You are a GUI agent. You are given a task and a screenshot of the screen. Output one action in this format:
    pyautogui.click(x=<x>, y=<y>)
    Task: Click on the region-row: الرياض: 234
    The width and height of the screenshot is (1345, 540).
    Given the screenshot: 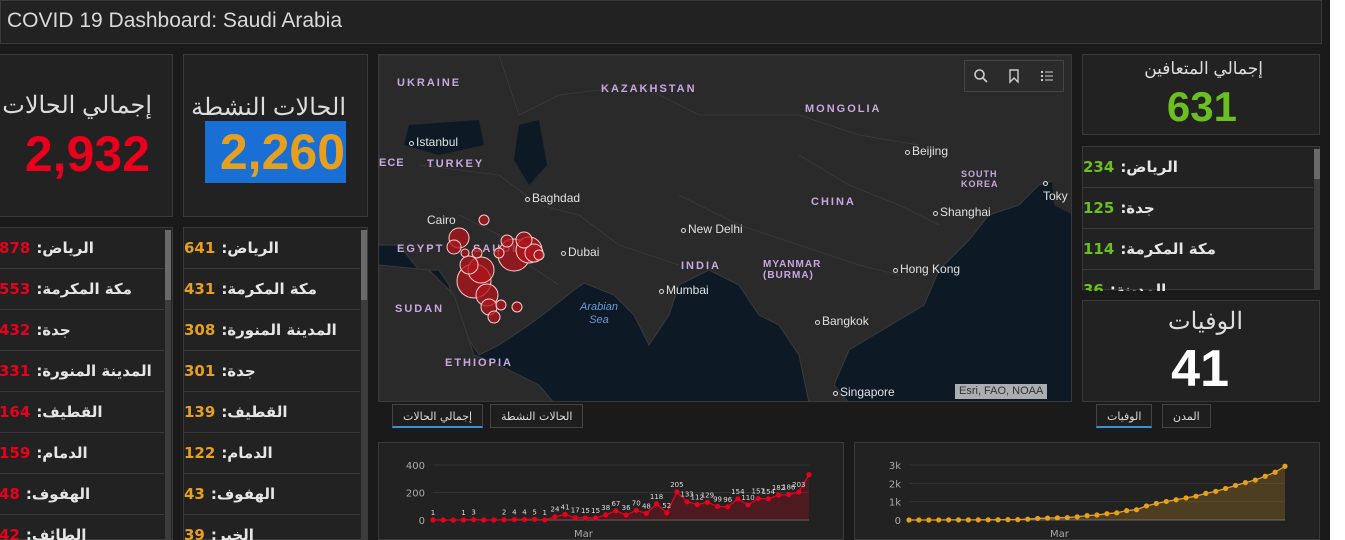 What is the action you would take?
    pyautogui.click(x=1198, y=167)
    